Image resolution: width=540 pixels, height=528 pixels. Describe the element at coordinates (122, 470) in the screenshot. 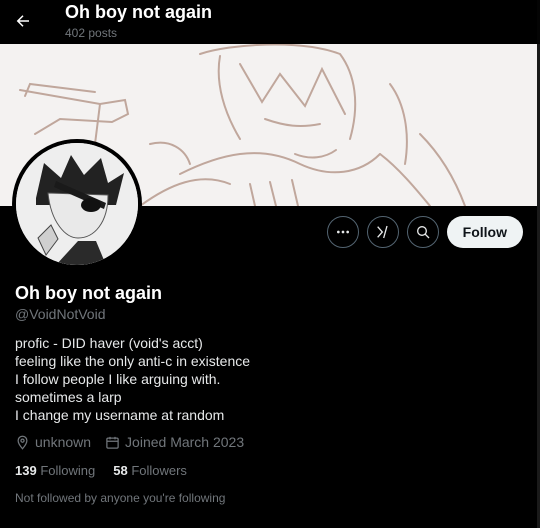

I see `followers-count: 58` at that location.